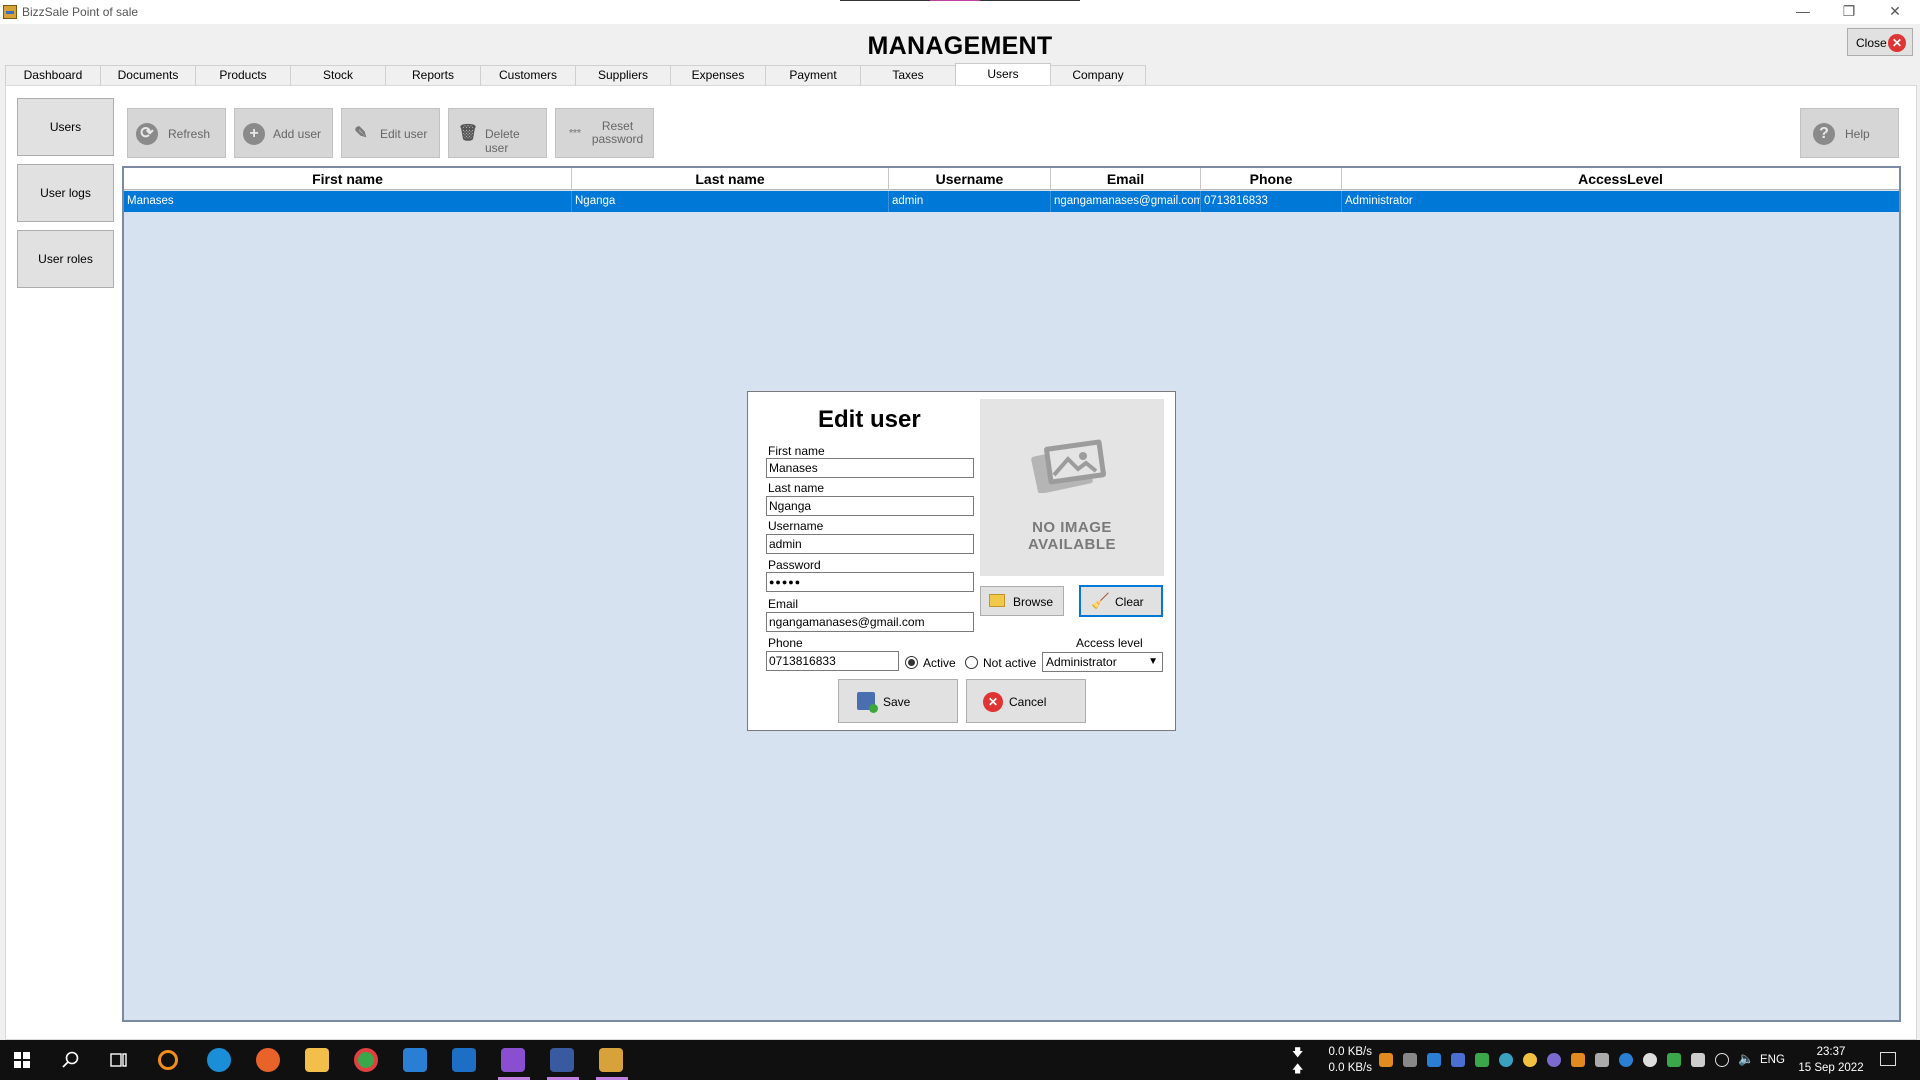 The height and width of the screenshot is (1080, 1920). Describe the element at coordinates (1824, 134) in the screenshot. I see `help-icon: ?` at that location.